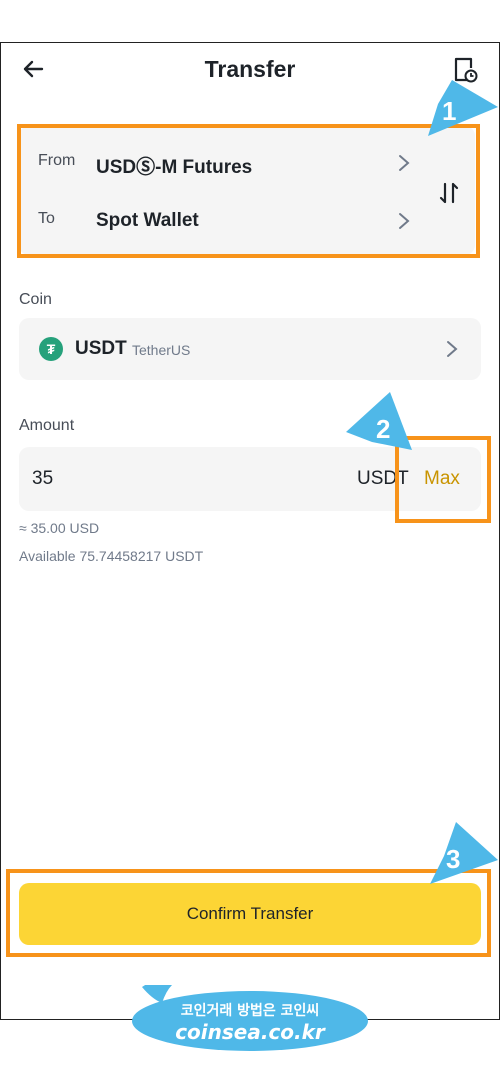 The height and width of the screenshot is (1083, 500). Describe the element at coordinates (250, 1010) in the screenshot. I see `svg-text: 코인거래 방법은 코인씨` at that location.